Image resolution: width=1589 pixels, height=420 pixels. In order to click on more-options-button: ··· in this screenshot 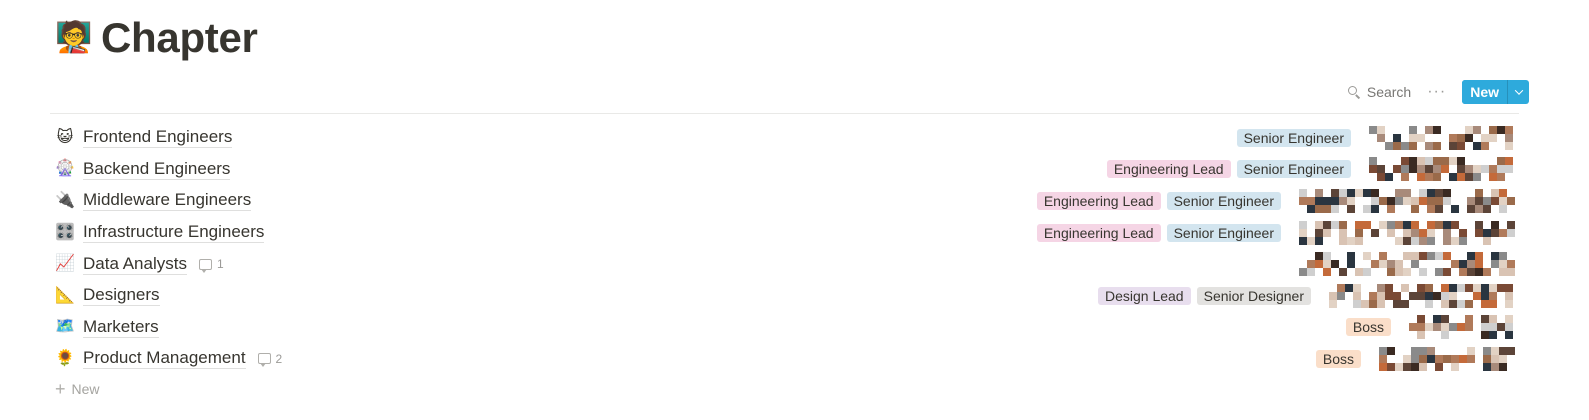, I will do `click(1436, 92)`.